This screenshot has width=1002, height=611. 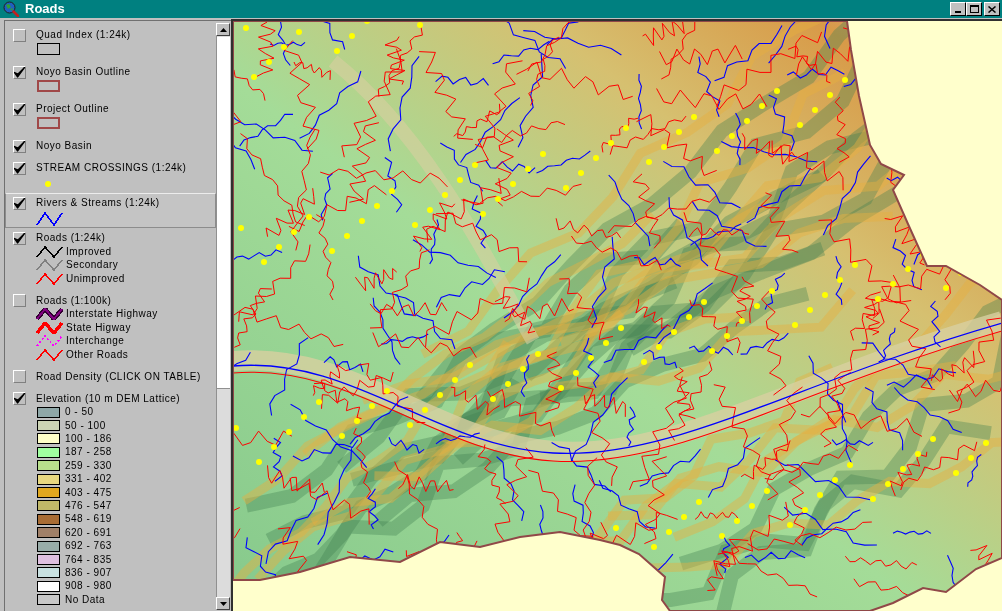 I want to click on scrollbar-thumb, so click(x=223, y=213).